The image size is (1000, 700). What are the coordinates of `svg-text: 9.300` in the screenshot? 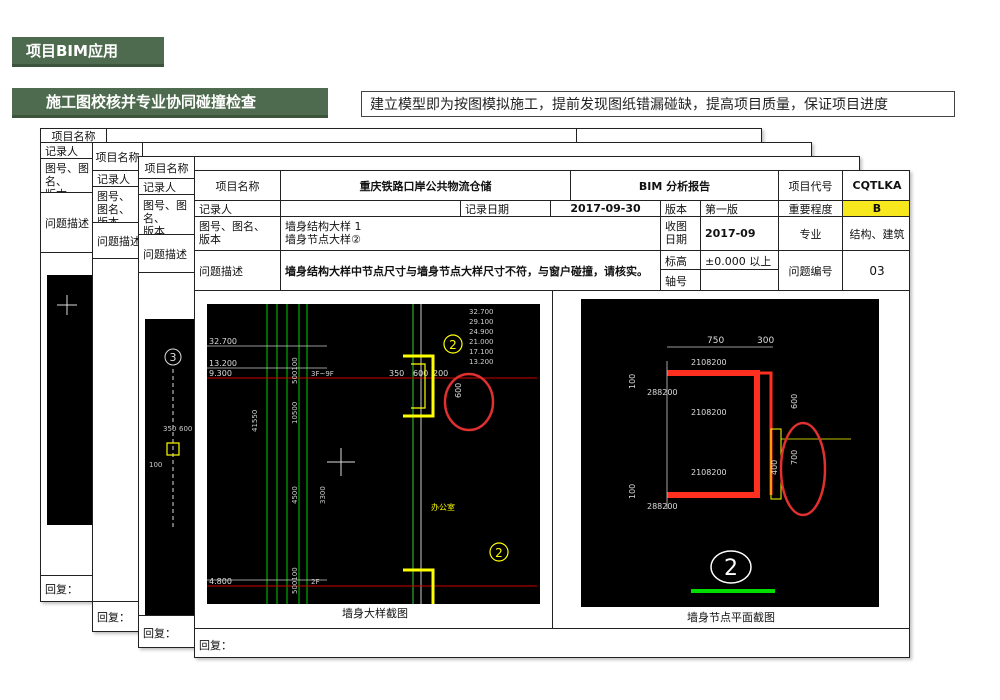 It's located at (220, 373).